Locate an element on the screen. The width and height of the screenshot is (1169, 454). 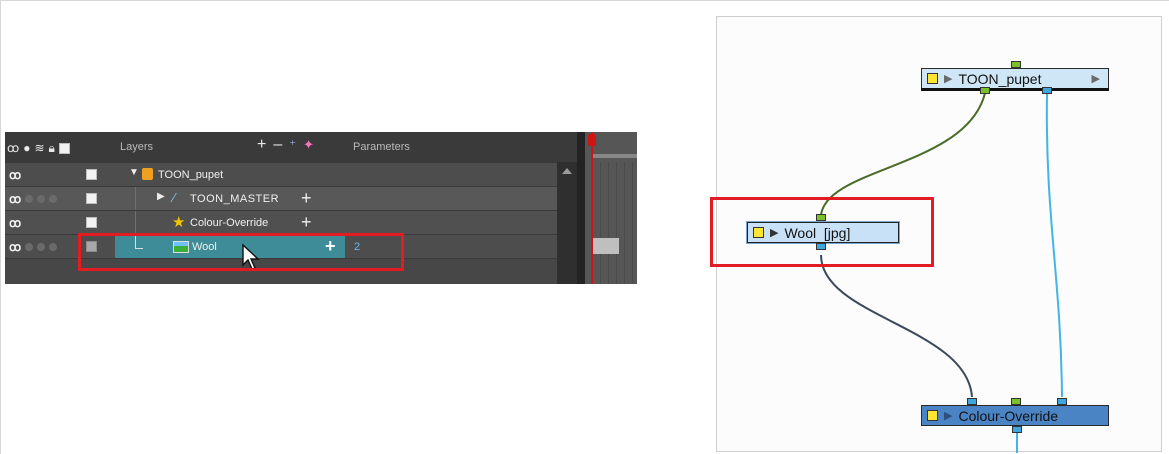
visibility-icon: ● is located at coordinates (26, 148).